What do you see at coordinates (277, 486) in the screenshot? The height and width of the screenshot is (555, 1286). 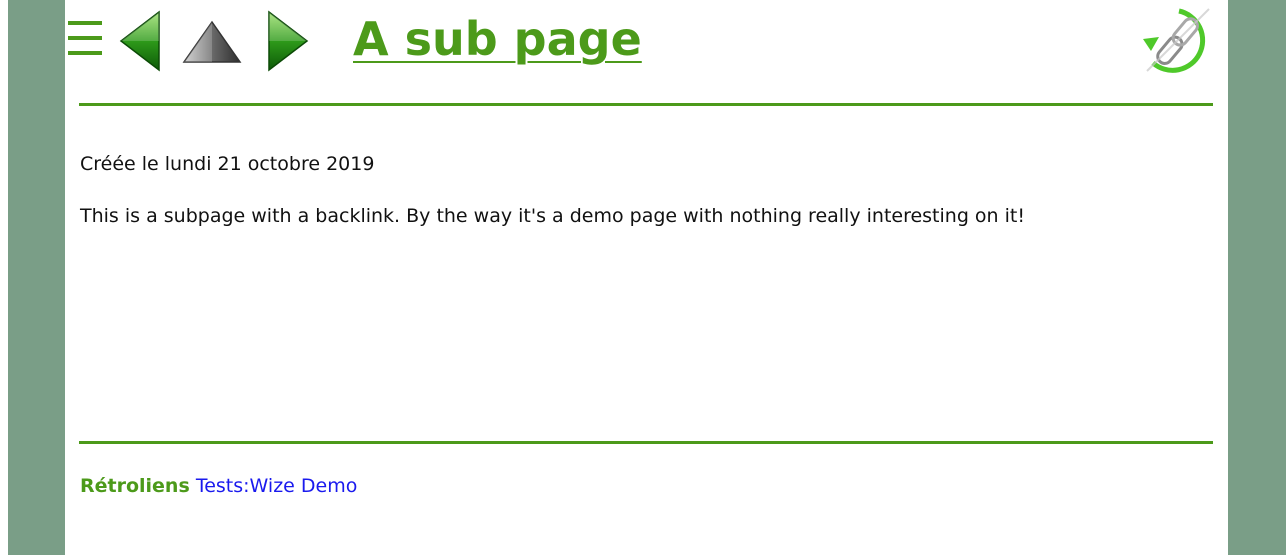 I see `backlink-link: Tests:Wize Demo` at bounding box center [277, 486].